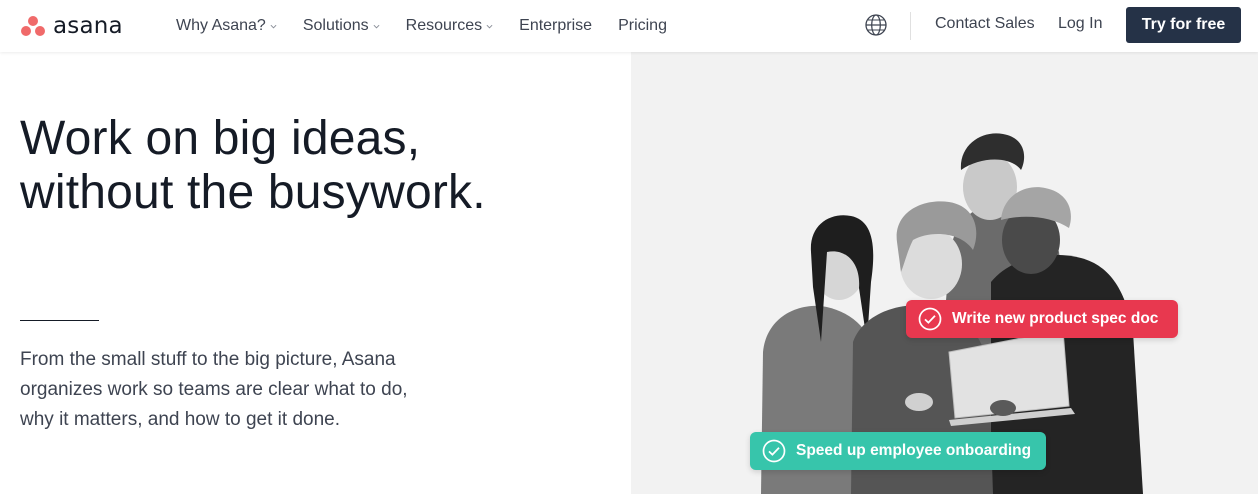 This screenshot has height=494, width=1258. What do you see at coordinates (253, 192) in the screenshot?
I see `headline-line-2: without the busywork.` at bounding box center [253, 192].